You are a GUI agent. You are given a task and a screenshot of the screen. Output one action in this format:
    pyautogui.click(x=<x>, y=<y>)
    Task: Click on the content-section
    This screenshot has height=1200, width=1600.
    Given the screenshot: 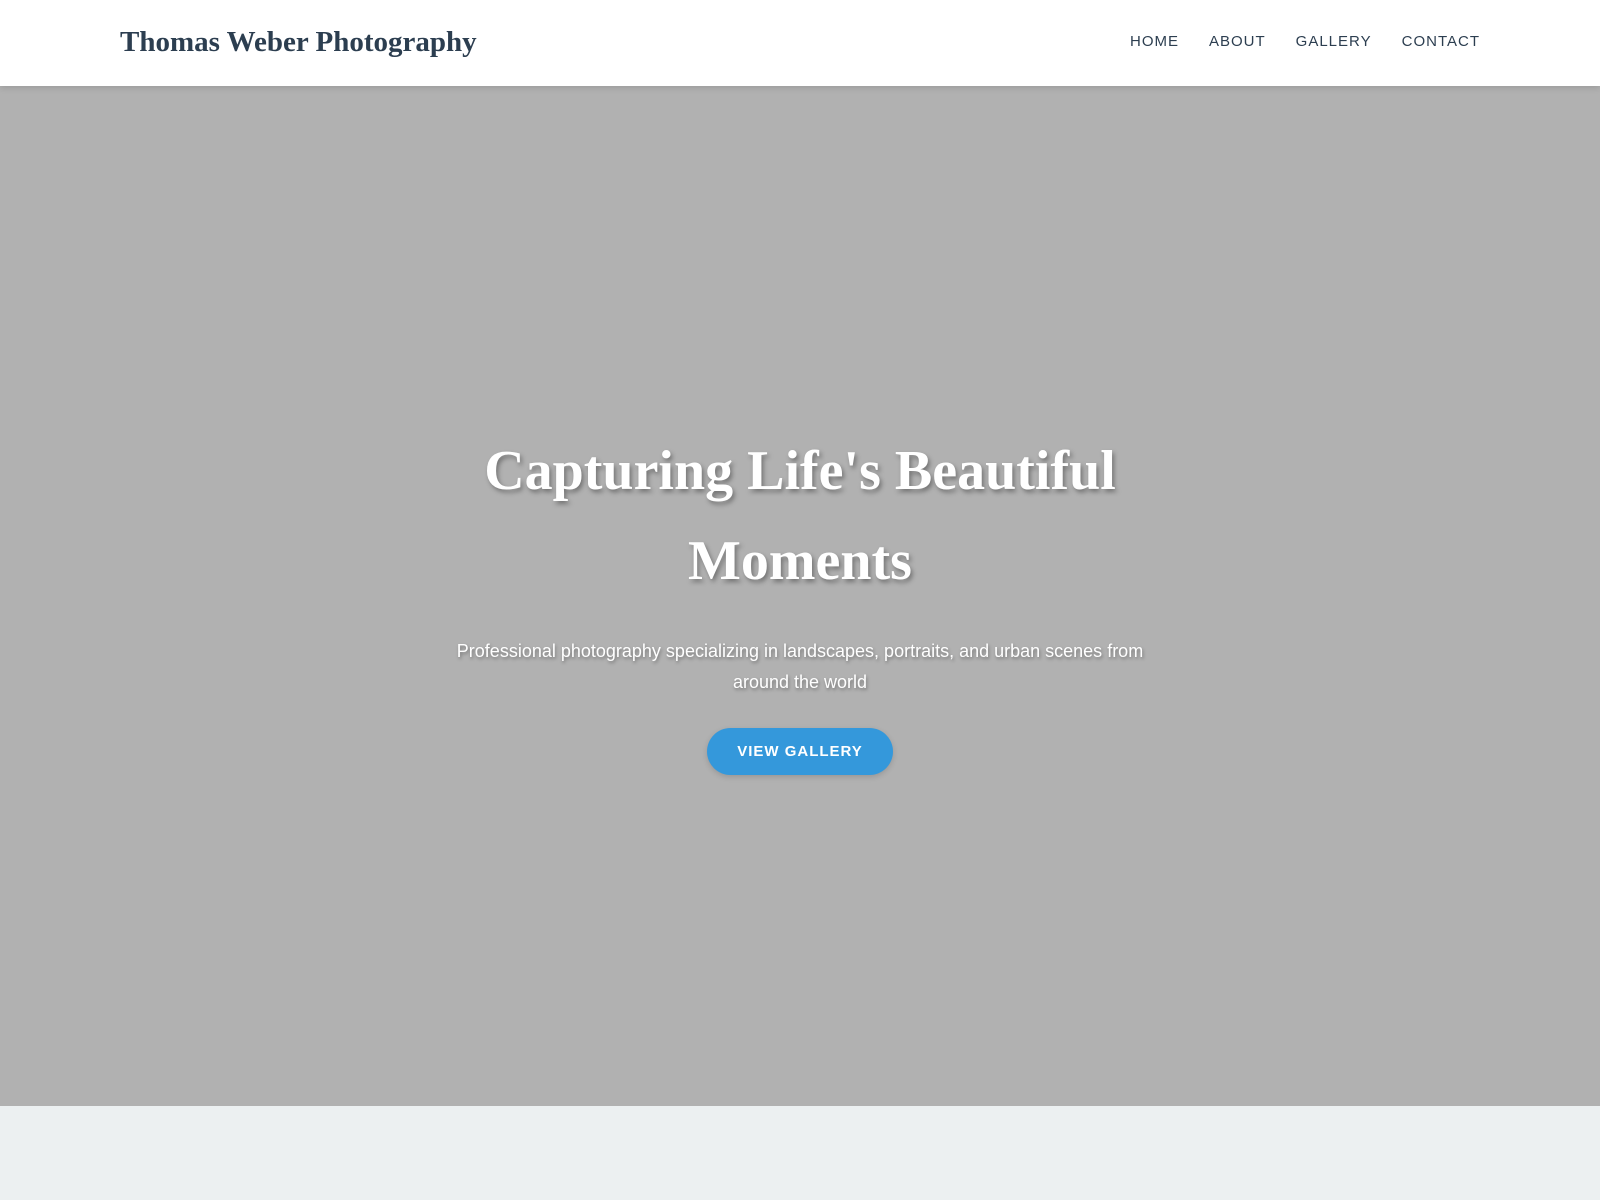 What is the action you would take?
    pyautogui.click(x=800, y=1153)
    